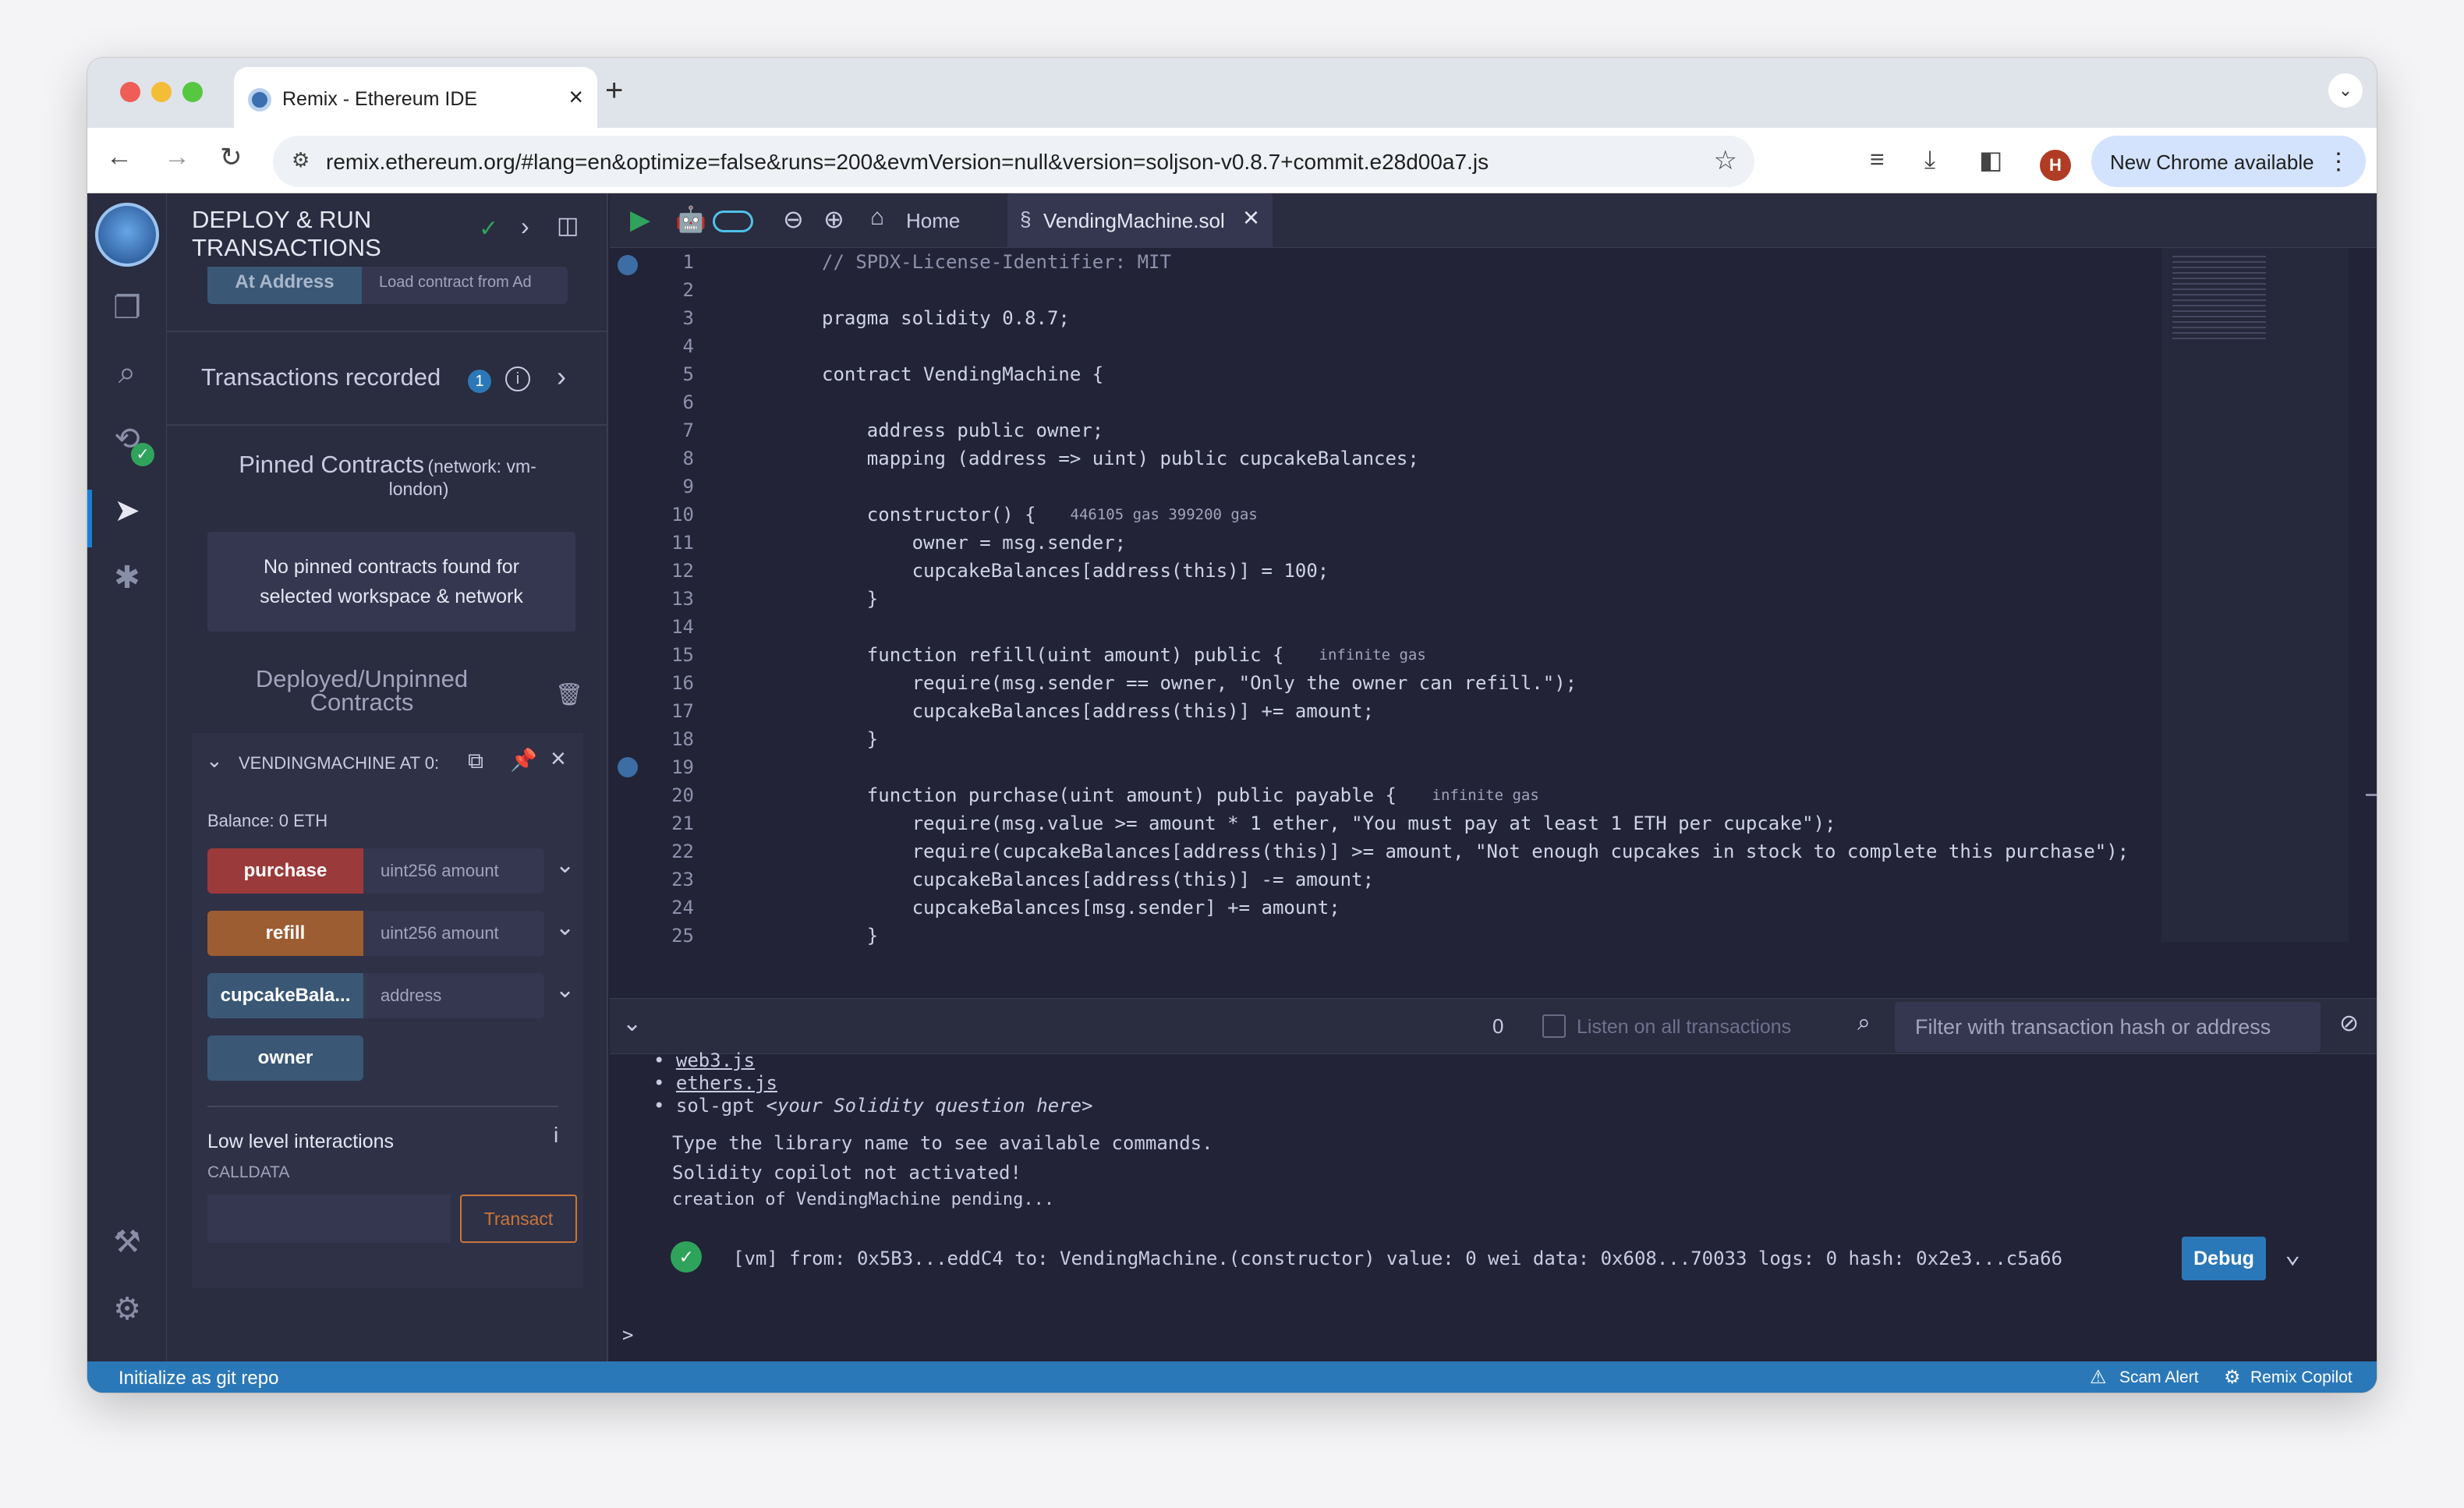 The image size is (2464, 1508). What do you see at coordinates (127, 308) in the screenshot?
I see `file-explorer-icon: ❐` at bounding box center [127, 308].